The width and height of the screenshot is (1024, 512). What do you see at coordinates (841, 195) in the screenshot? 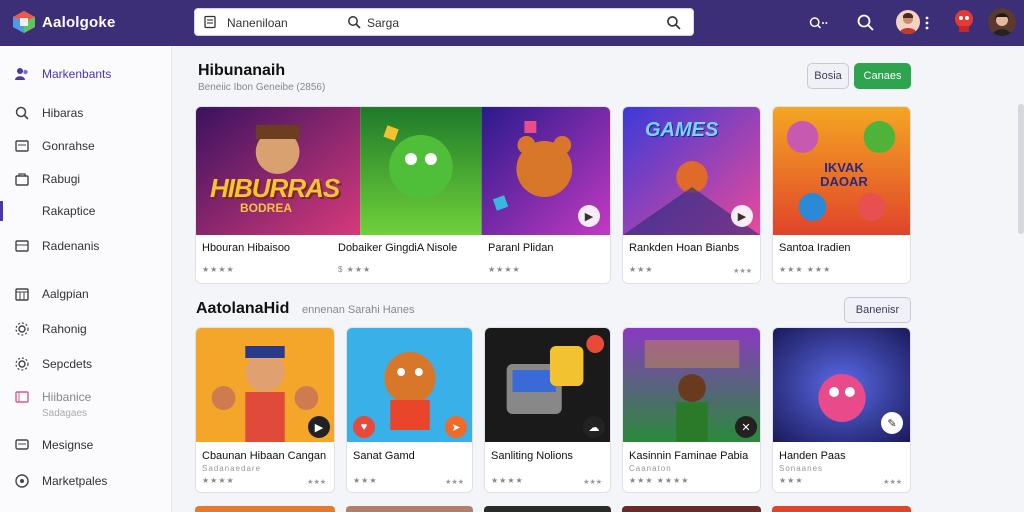
I see `game-card: IKVAK DAOAR Santoa Iradien ★★★ ★★★` at bounding box center [841, 195].